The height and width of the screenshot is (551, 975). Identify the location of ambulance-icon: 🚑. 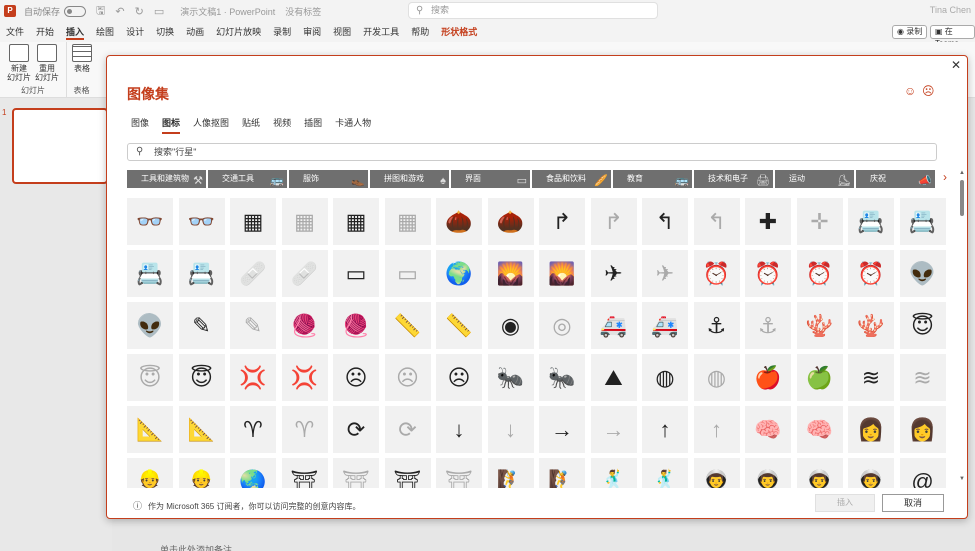
(613, 325).